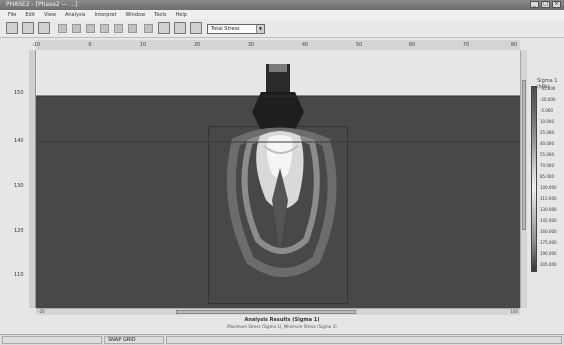 This screenshot has width=564, height=345. Describe the element at coordinates (164, 28) in the screenshot. I see `pan-icon` at that location.